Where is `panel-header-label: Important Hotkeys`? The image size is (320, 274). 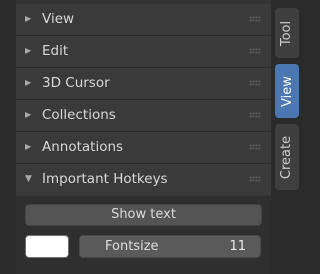
panel-header-label: Important Hotkeys is located at coordinates (105, 179).